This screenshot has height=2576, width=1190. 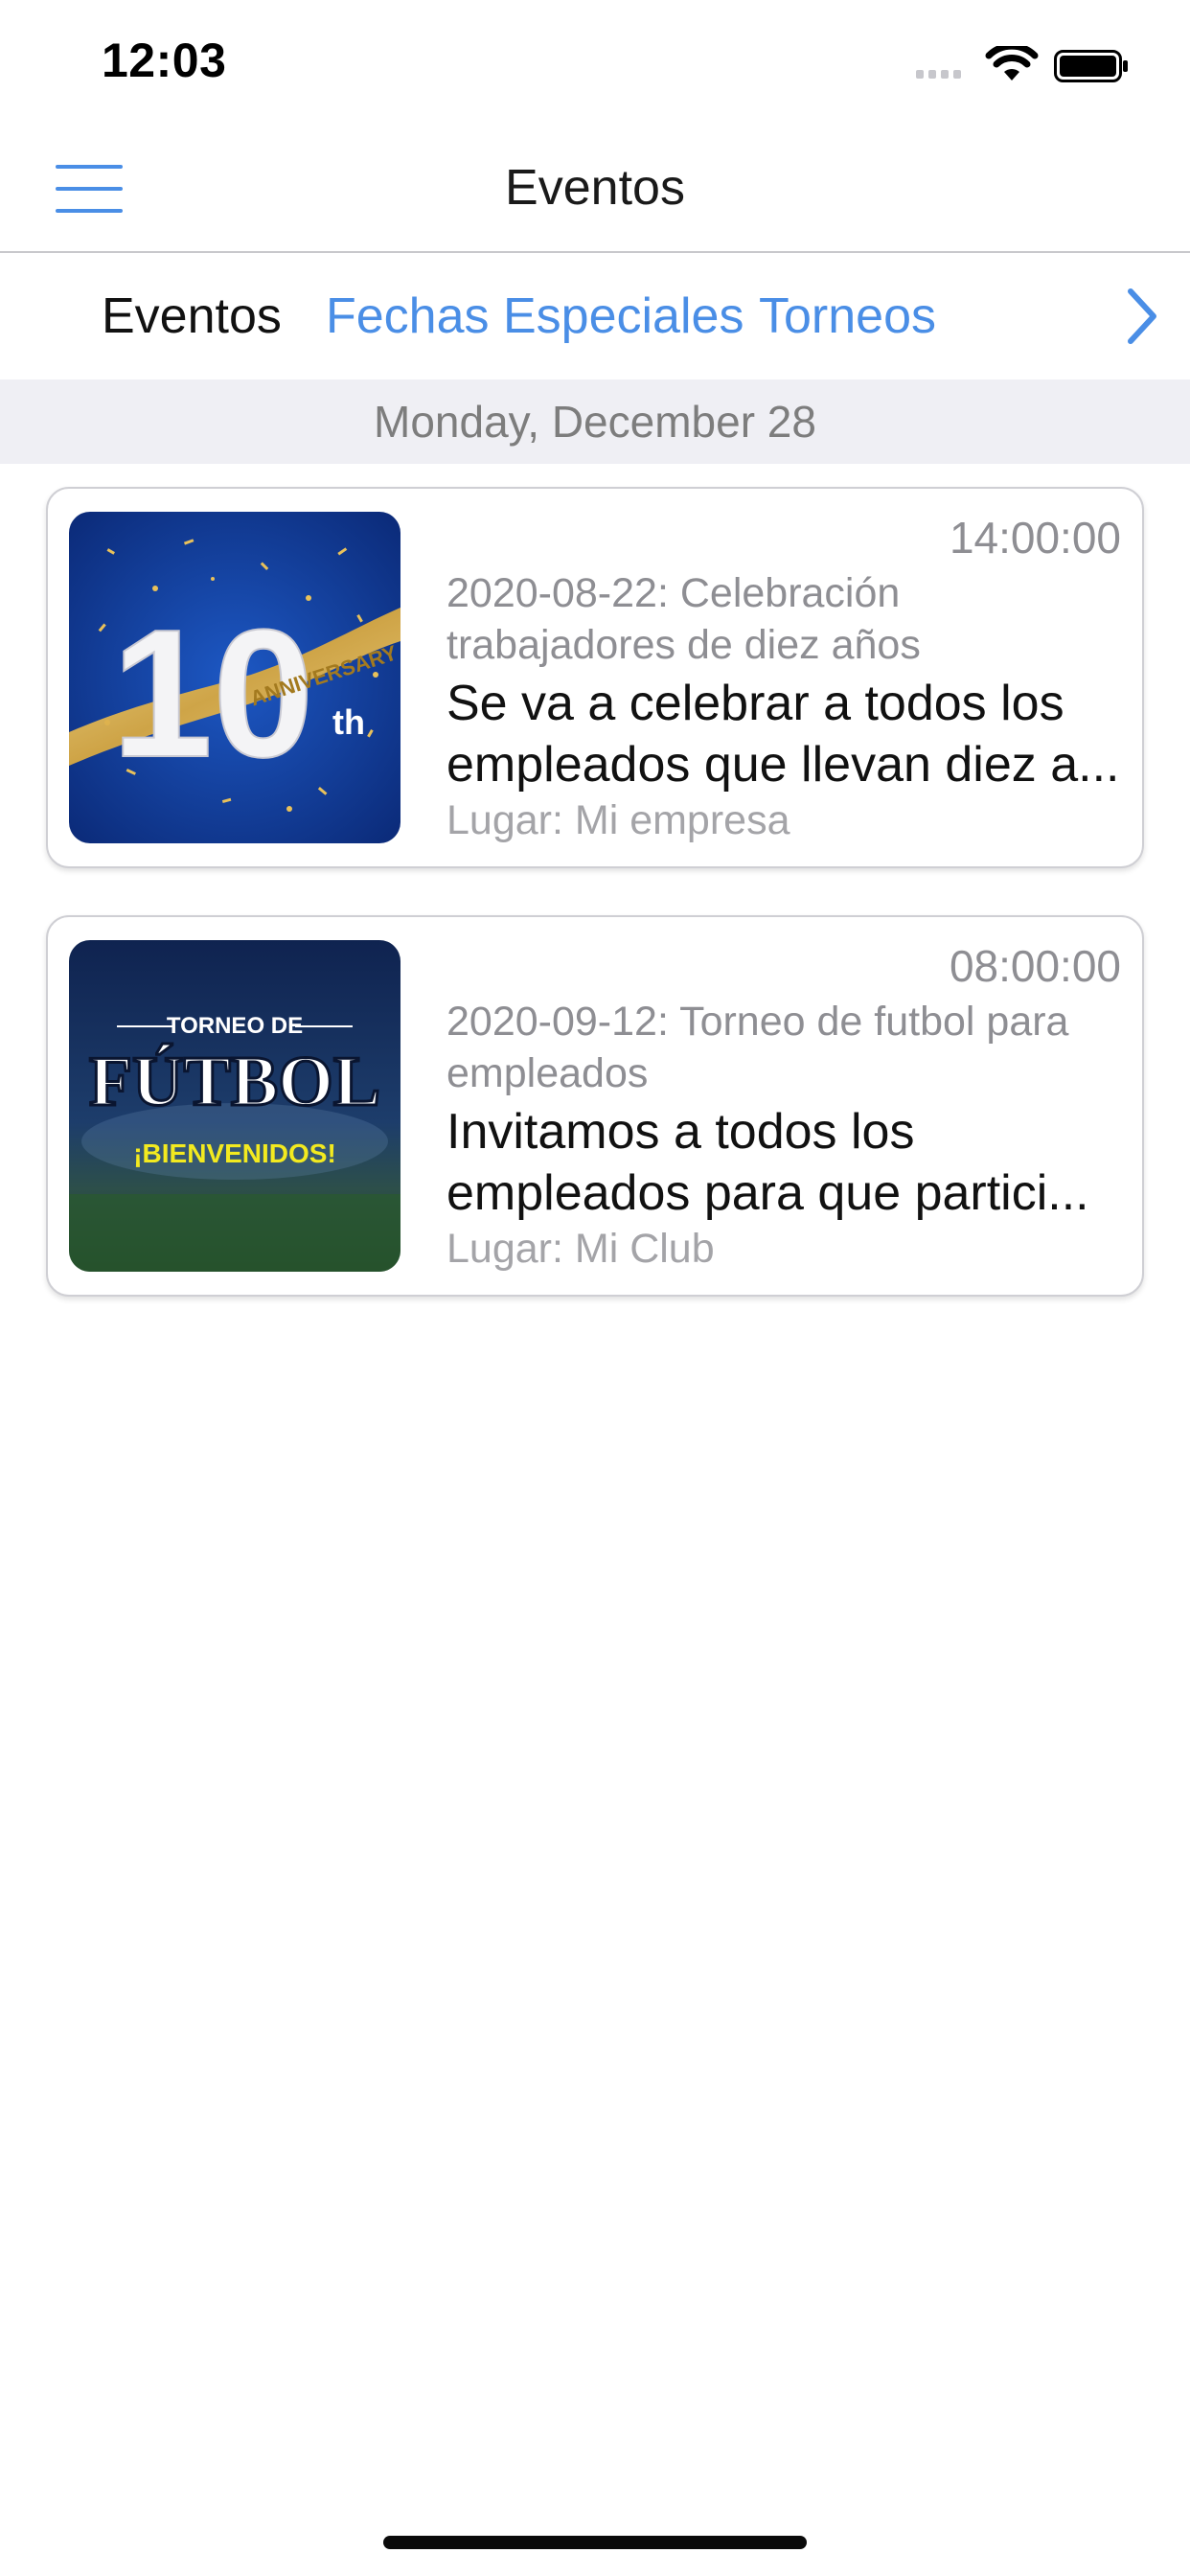 What do you see at coordinates (349, 722) in the screenshot?
I see `anniversary-suffix: th` at bounding box center [349, 722].